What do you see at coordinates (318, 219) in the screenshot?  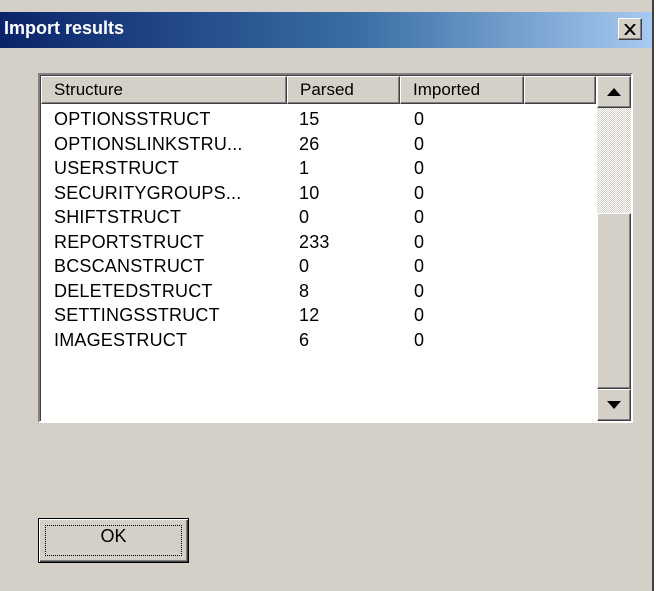 I see `table-row: SHIFTSTRUCT 0 0` at bounding box center [318, 219].